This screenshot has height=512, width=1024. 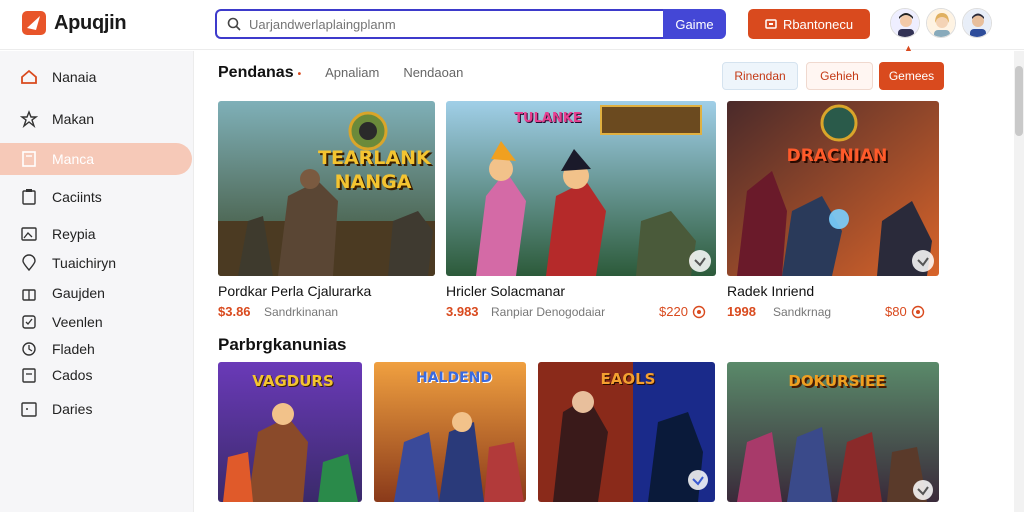 I want to click on card-price: $3.86, so click(x=234, y=311).